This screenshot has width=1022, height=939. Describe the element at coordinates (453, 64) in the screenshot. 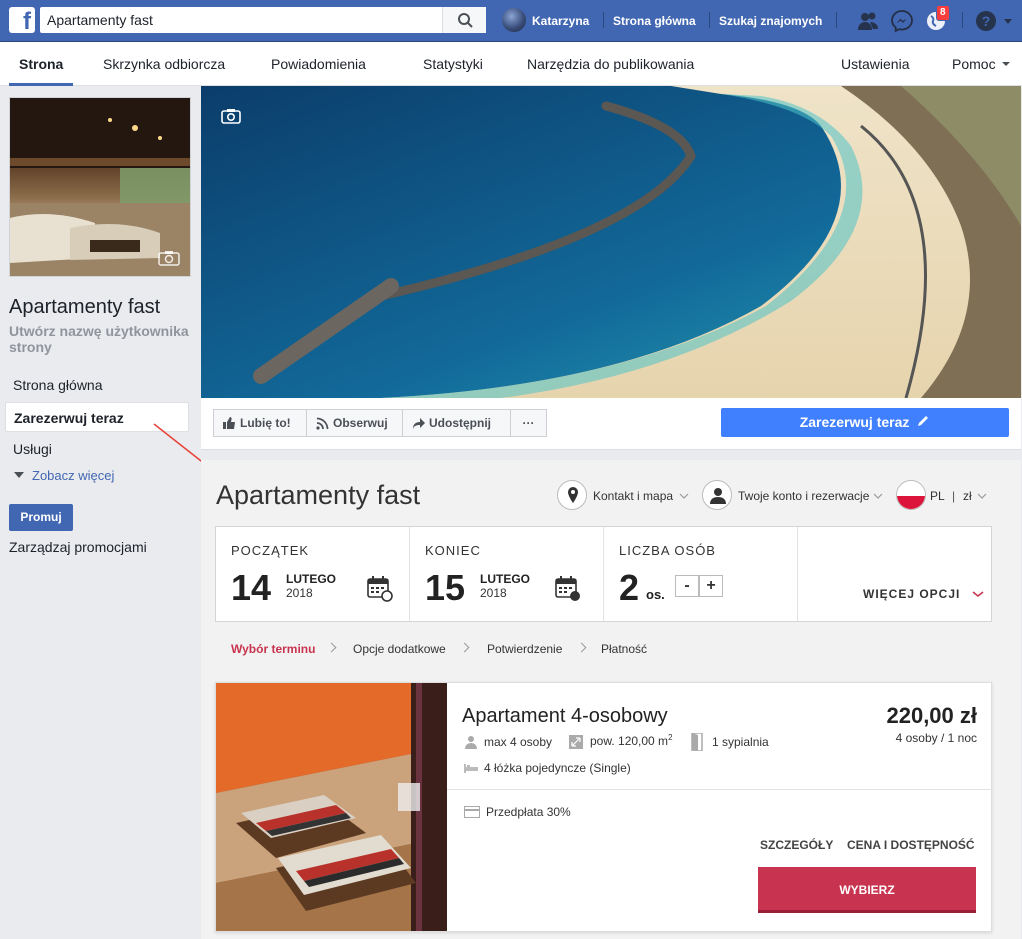

I see `tab-statistics: Statystyki` at that location.